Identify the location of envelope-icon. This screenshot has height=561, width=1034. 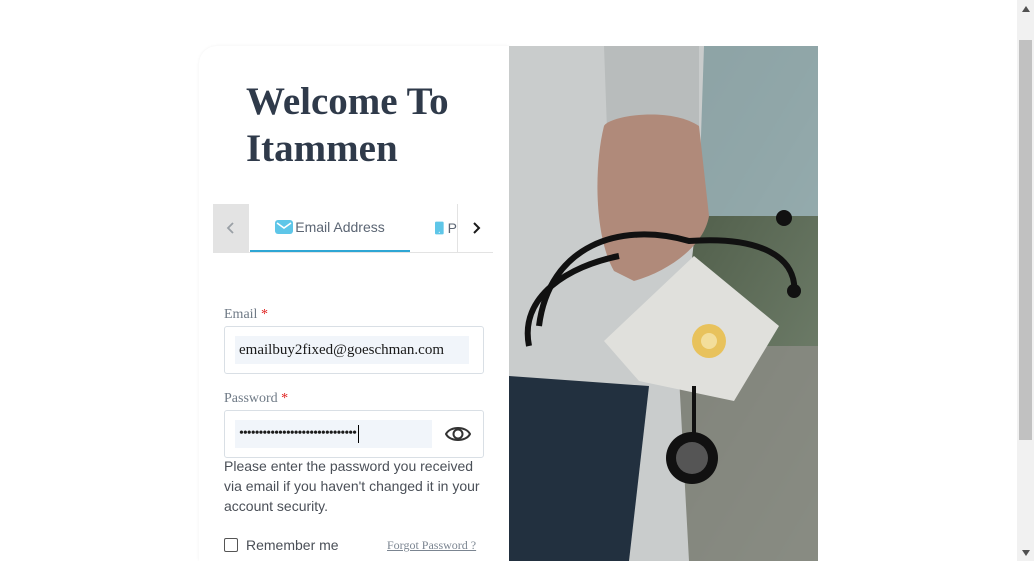
(284, 227).